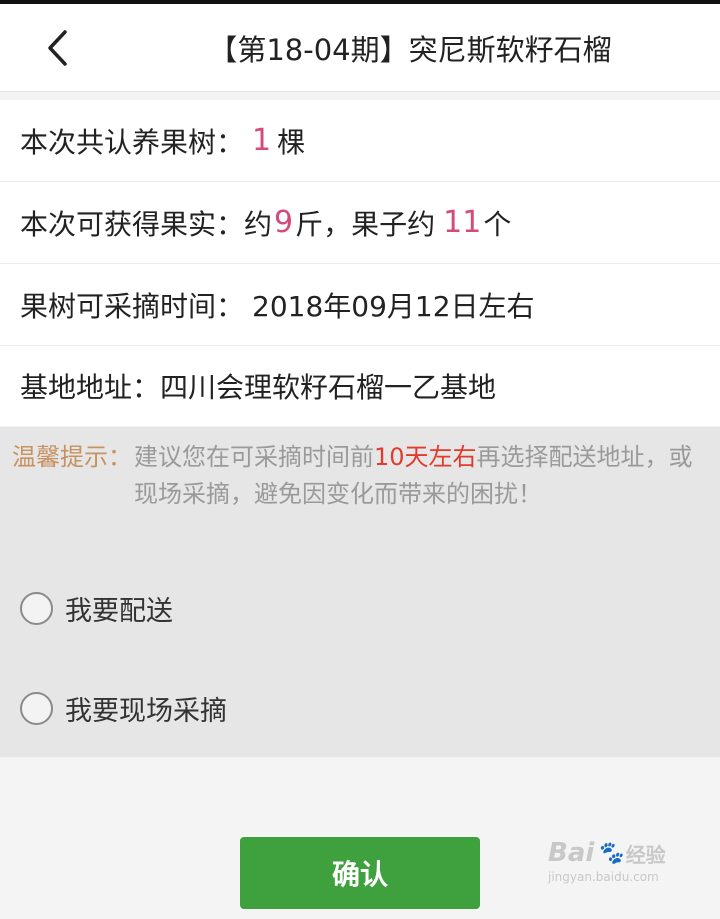  I want to click on tree-count-unit: 棵, so click(291, 142).